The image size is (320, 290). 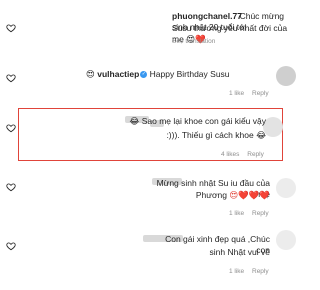 What do you see at coordinates (239, 252) in the screenshot?
I see `comment-text: sinh Nhật vui vẻ` at bounding box center [239, 252].